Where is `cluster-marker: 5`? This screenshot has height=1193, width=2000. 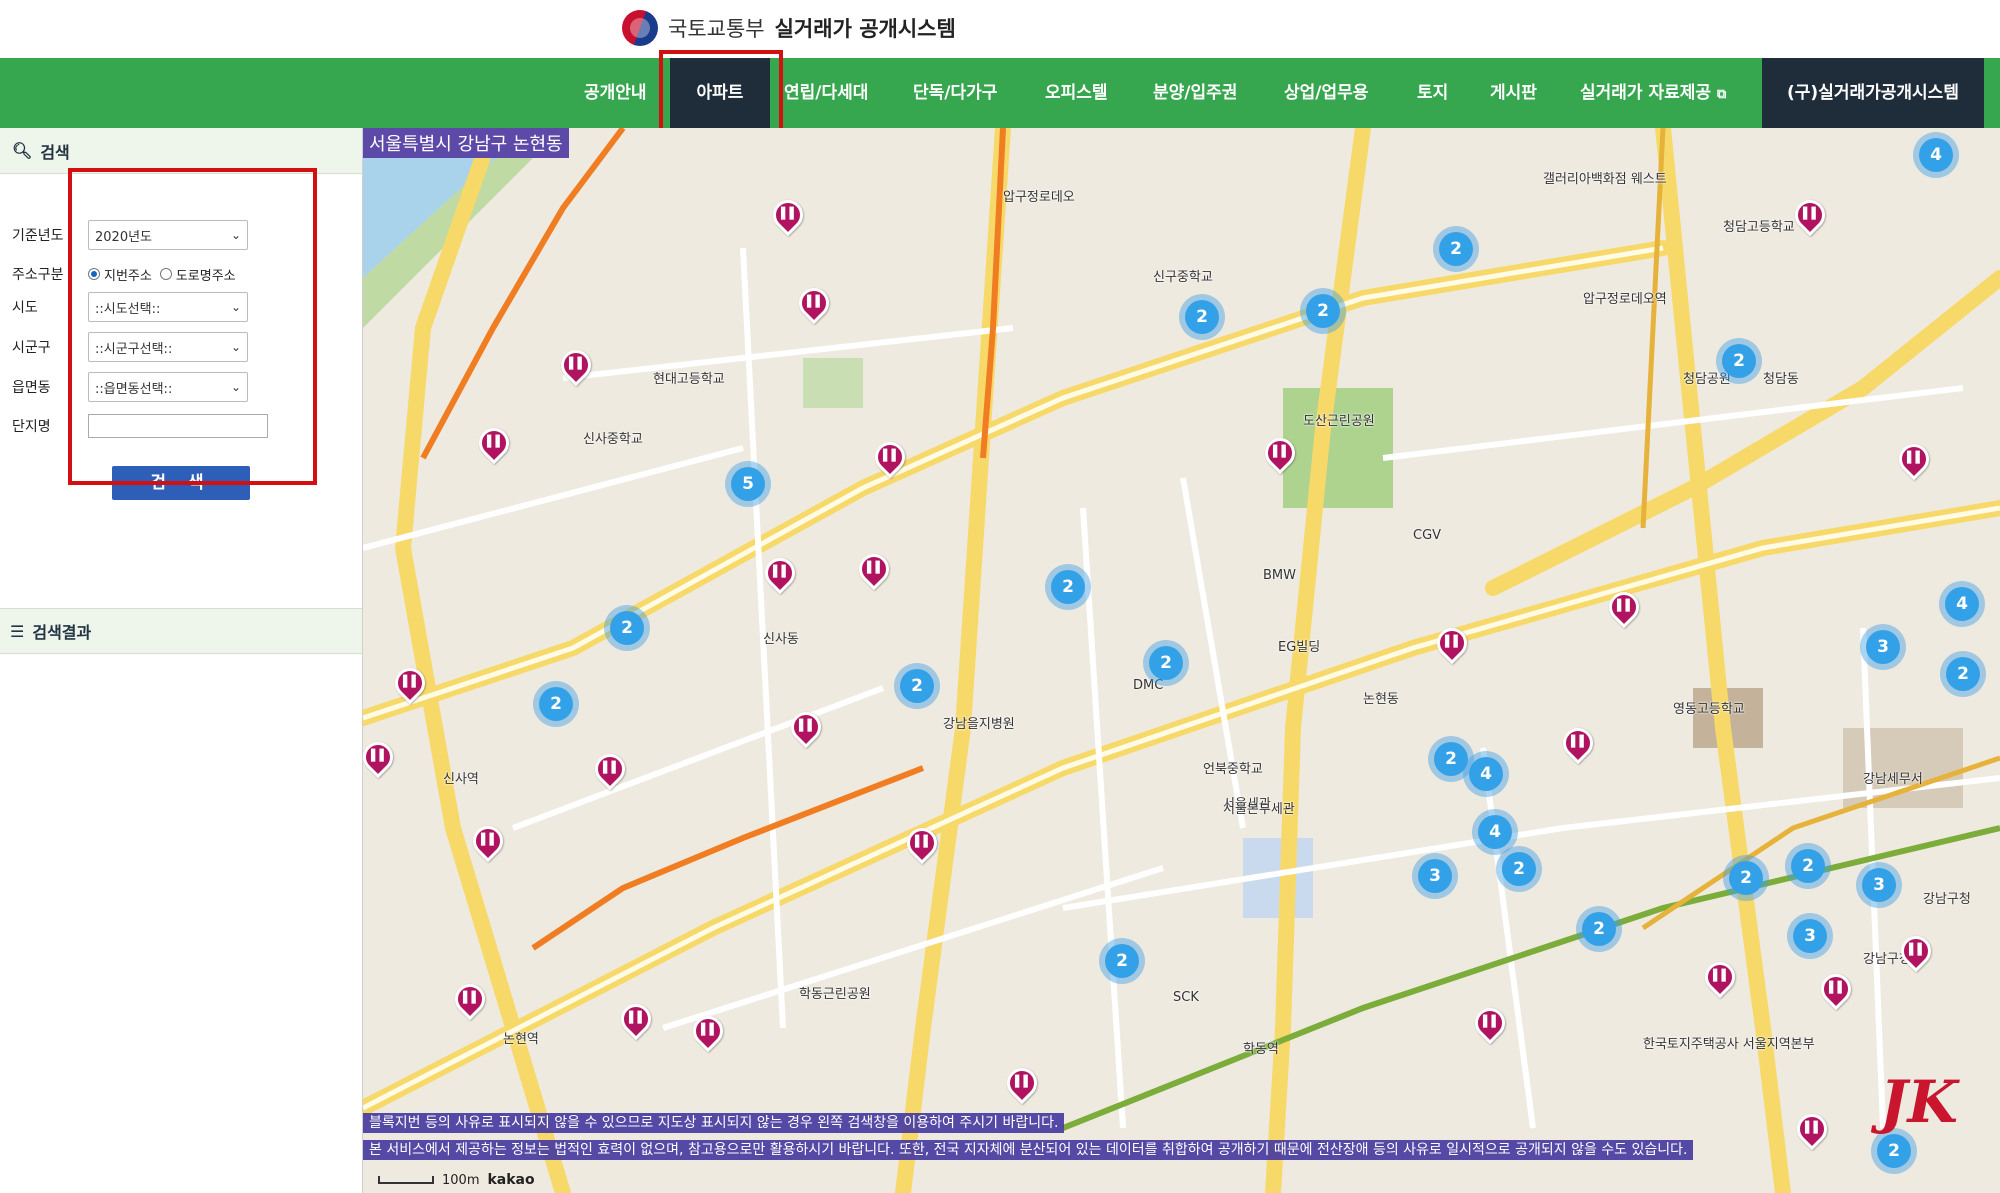 cluster-marker: 5 is located at coordinates (748, 484).